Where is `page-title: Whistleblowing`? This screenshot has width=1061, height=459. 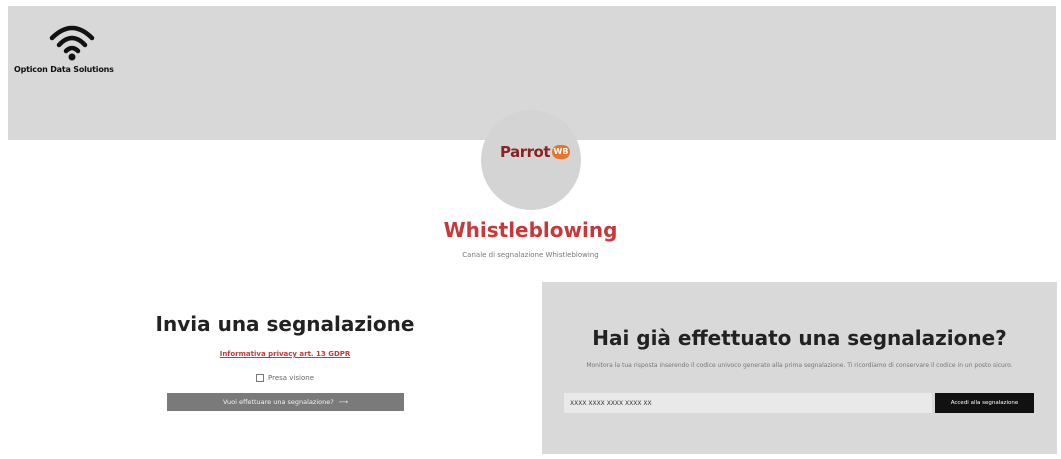 page-title: Whistleblowing is located at coordinates (530, 230).